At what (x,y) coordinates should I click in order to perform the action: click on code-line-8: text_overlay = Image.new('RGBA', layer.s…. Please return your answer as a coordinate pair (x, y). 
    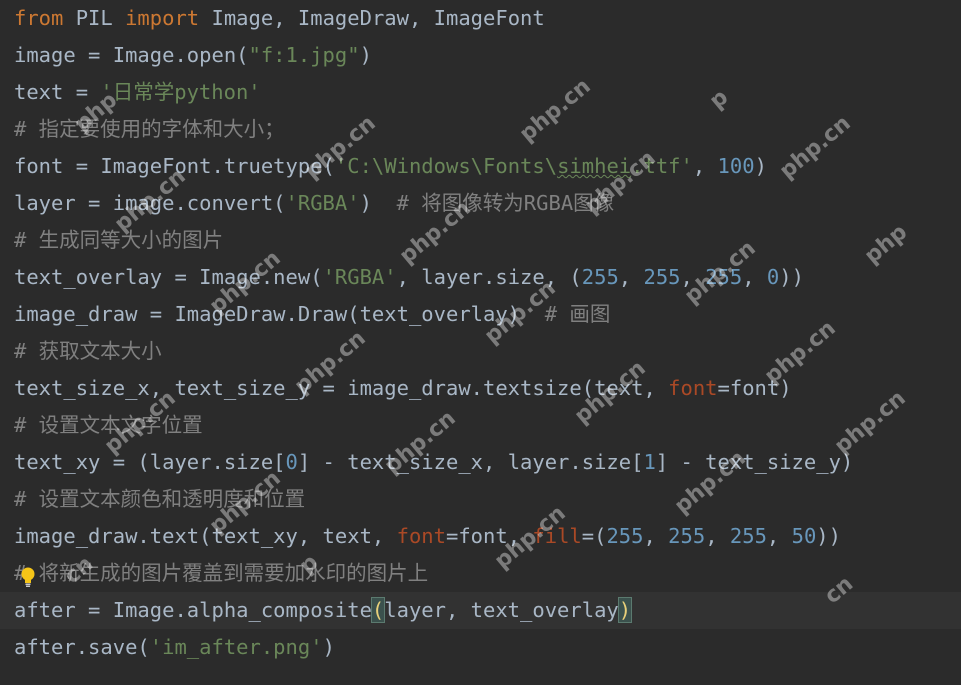
    Looking at the image, I should click on (409, 277).